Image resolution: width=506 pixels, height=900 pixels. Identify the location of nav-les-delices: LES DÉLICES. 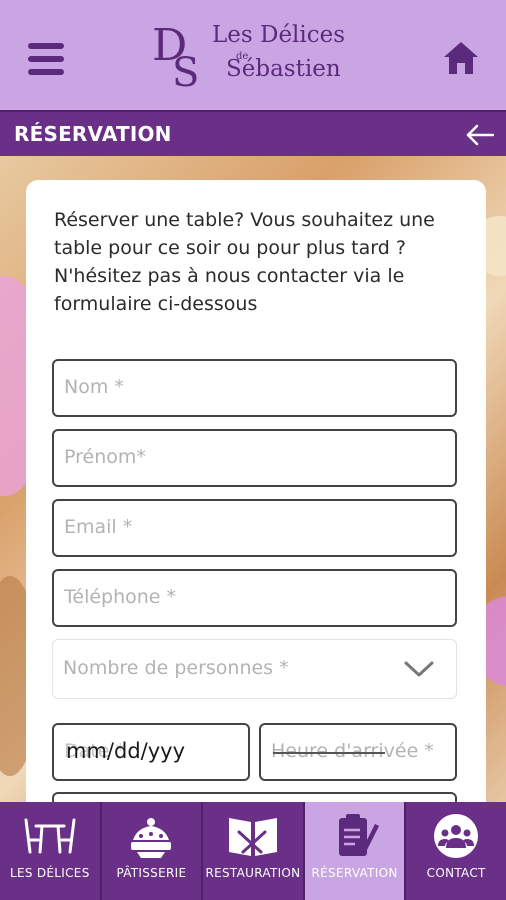
(51, 851).